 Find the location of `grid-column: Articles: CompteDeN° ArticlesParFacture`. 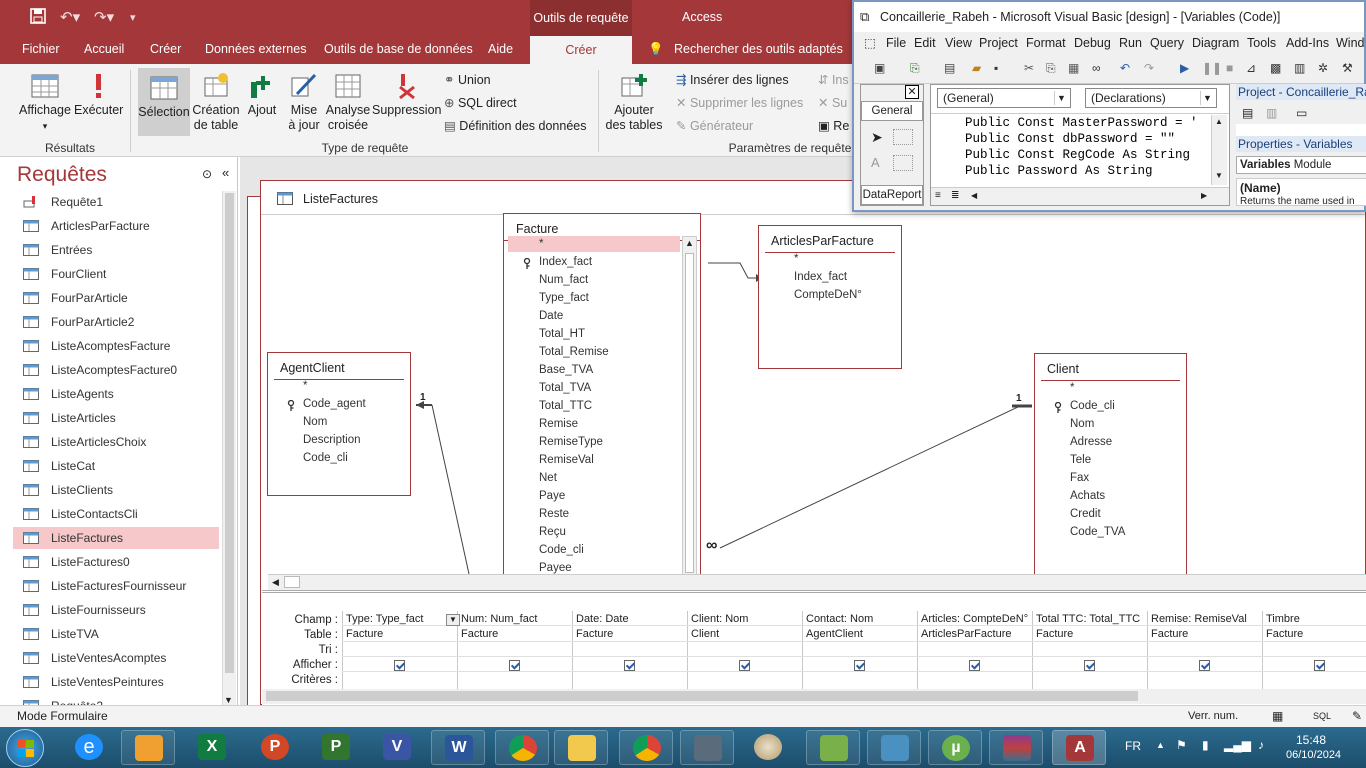

grid-column: Articles: CompteDeN° ArticlesParFacture is located at coordinates (974, 650).